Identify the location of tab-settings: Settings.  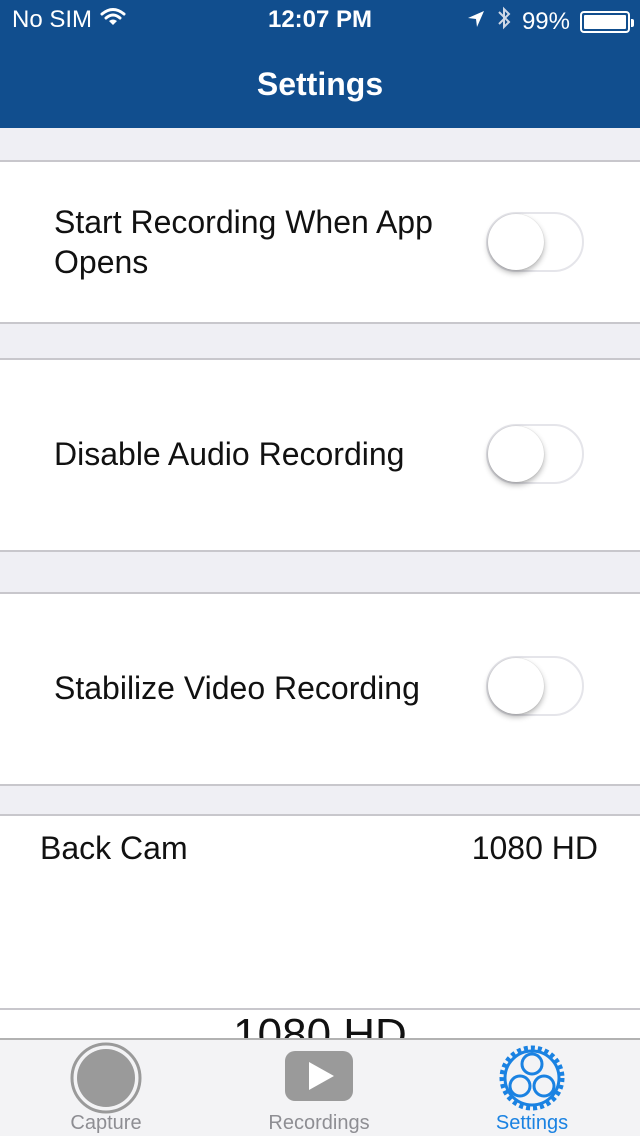
(532, 1088).